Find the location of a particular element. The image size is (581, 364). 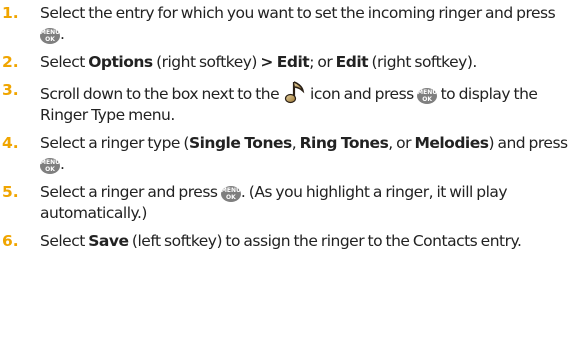

options-label: Options is located at coordinates (120, 62).